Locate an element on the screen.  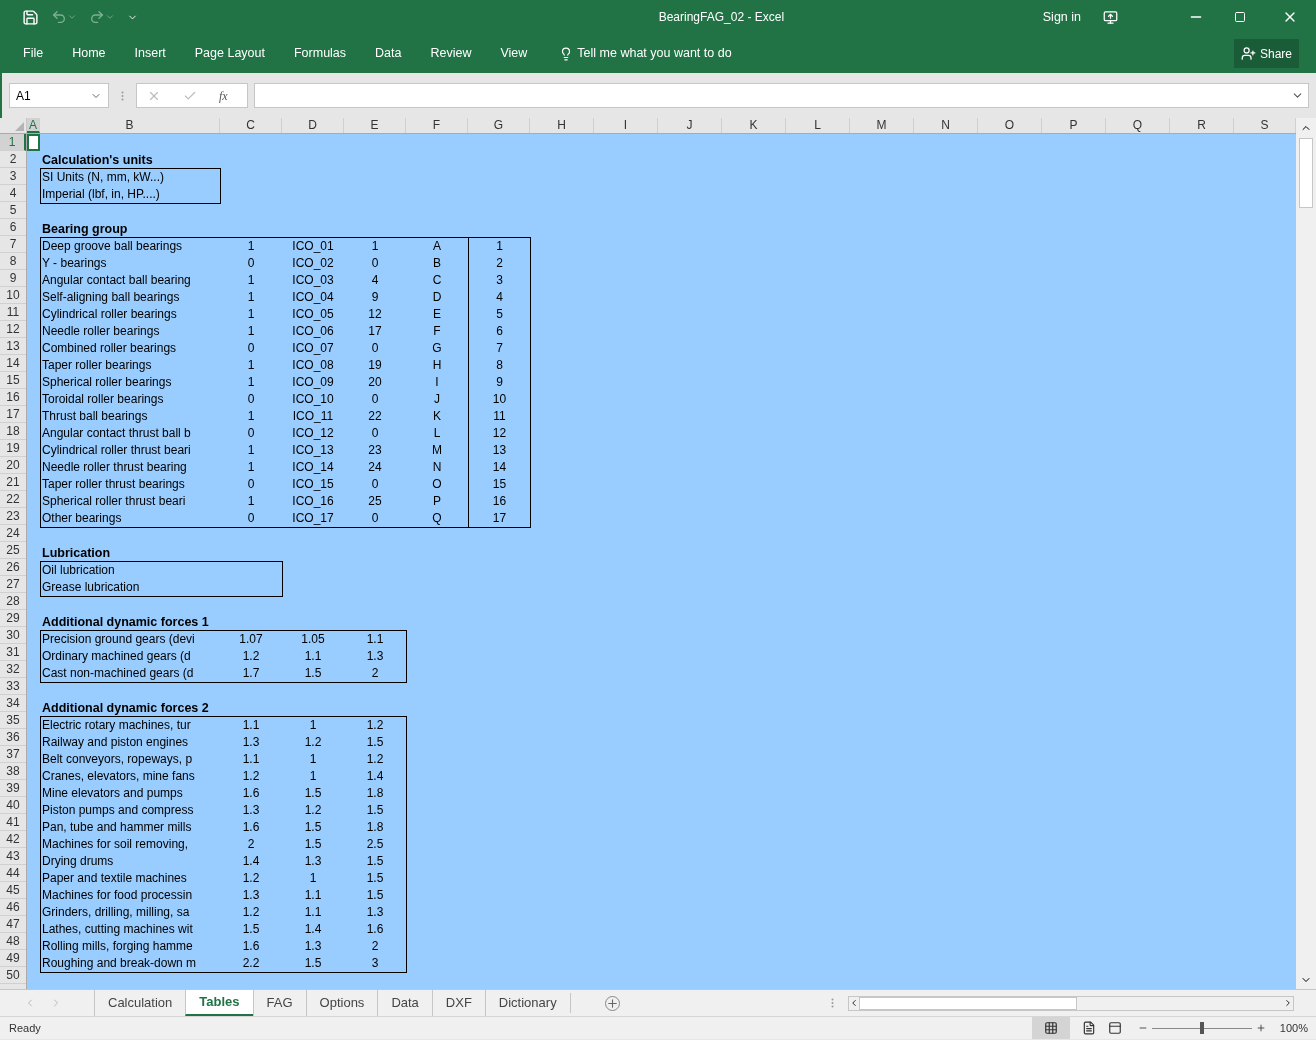
row-header: 12 is located at coordinates (13, 329).